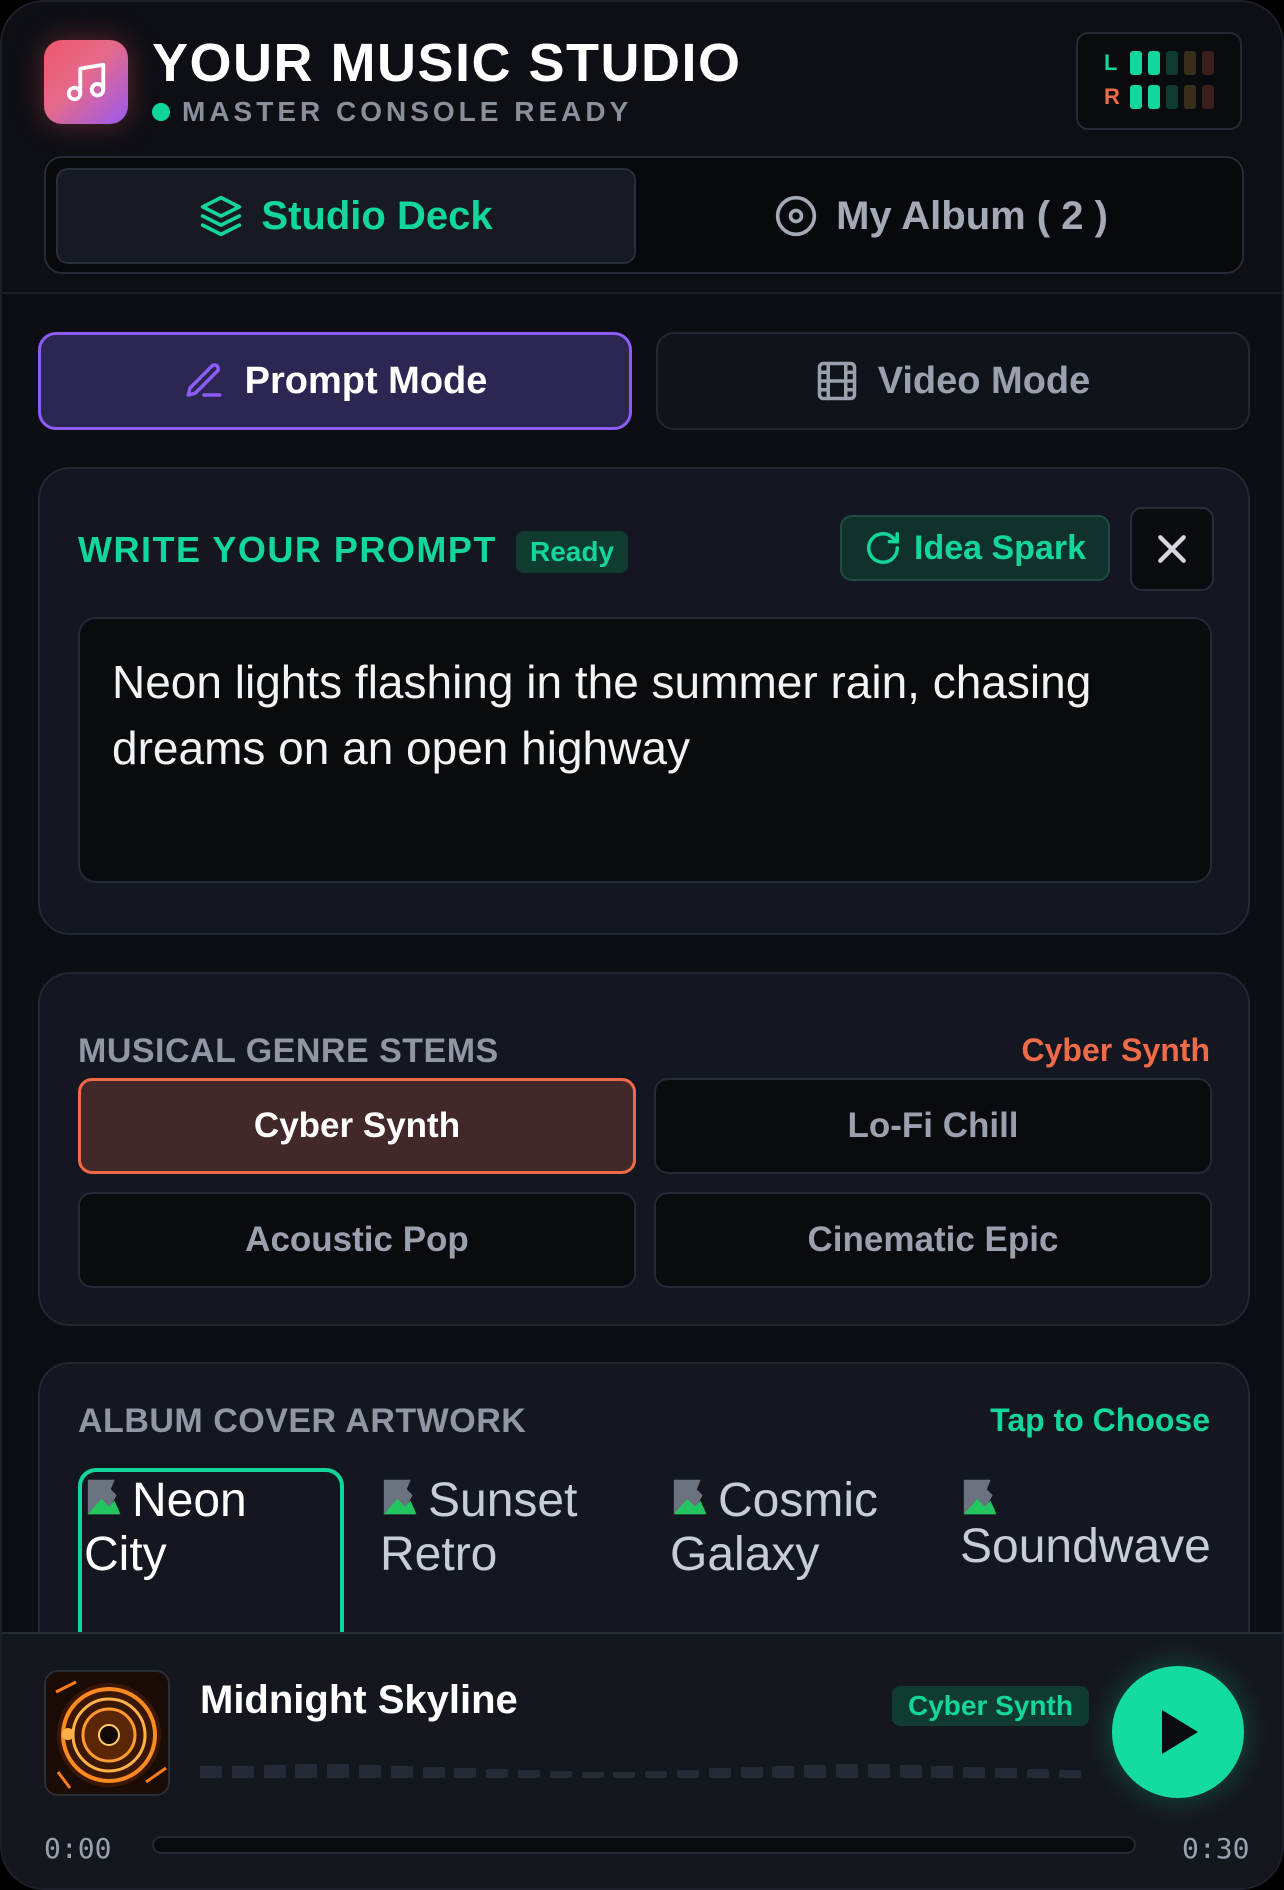 This screenshot has height=1890, width=1284. I want to click on genre-option-acoustic-pop: Acoustic Pop, so click(357, 1240).